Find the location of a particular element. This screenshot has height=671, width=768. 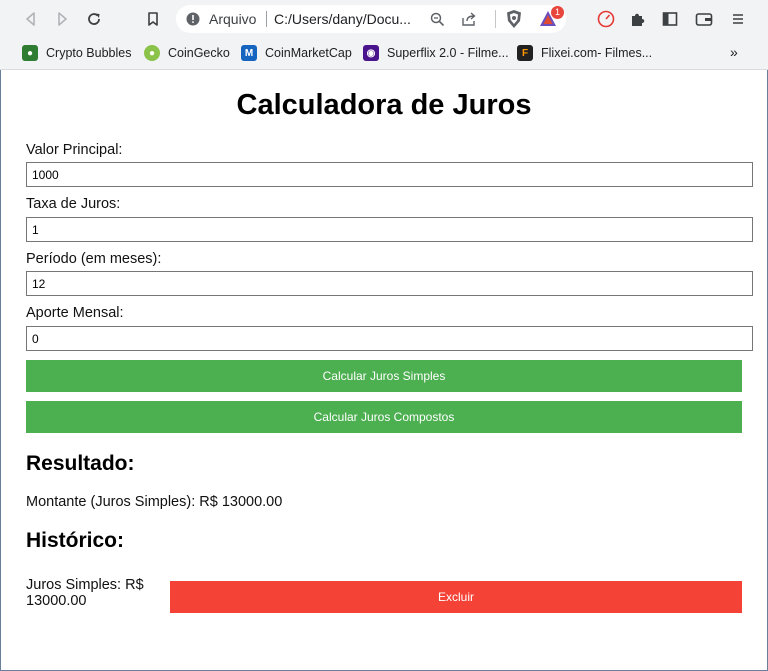

url-scheme-label: Arquivo is located at coordinates (233, 19).